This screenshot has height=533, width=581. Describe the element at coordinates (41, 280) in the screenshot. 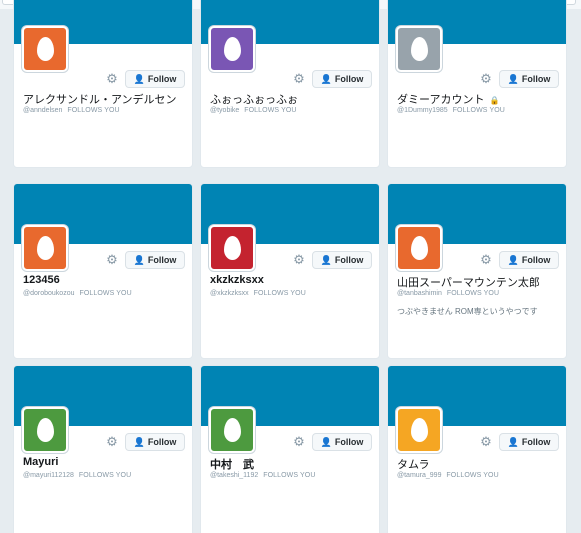

I see `display-name-text: 123456` at that location.